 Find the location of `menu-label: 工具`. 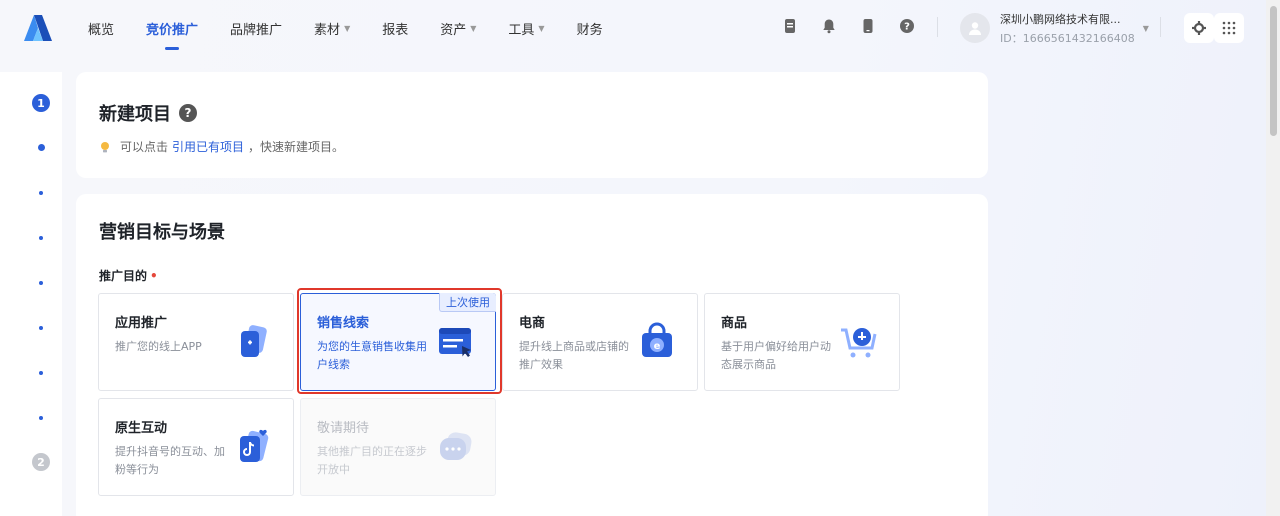

menu-label: 工具 is located at coordinates (521, 30).